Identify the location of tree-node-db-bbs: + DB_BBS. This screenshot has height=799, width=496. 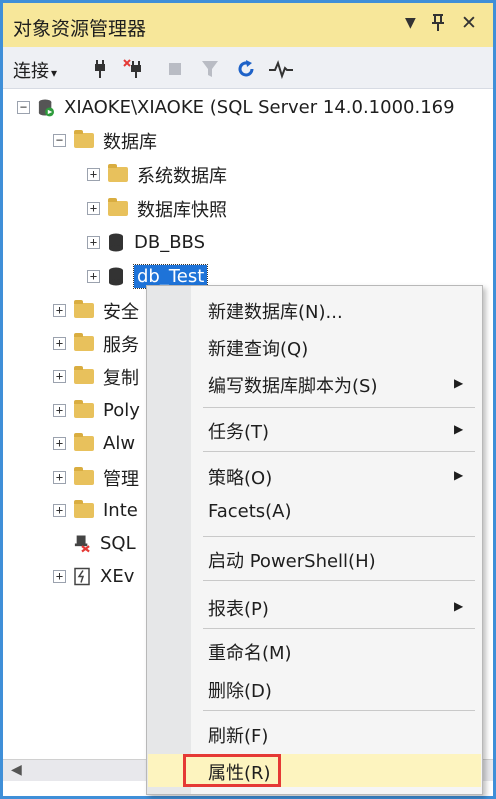
(146, 242).